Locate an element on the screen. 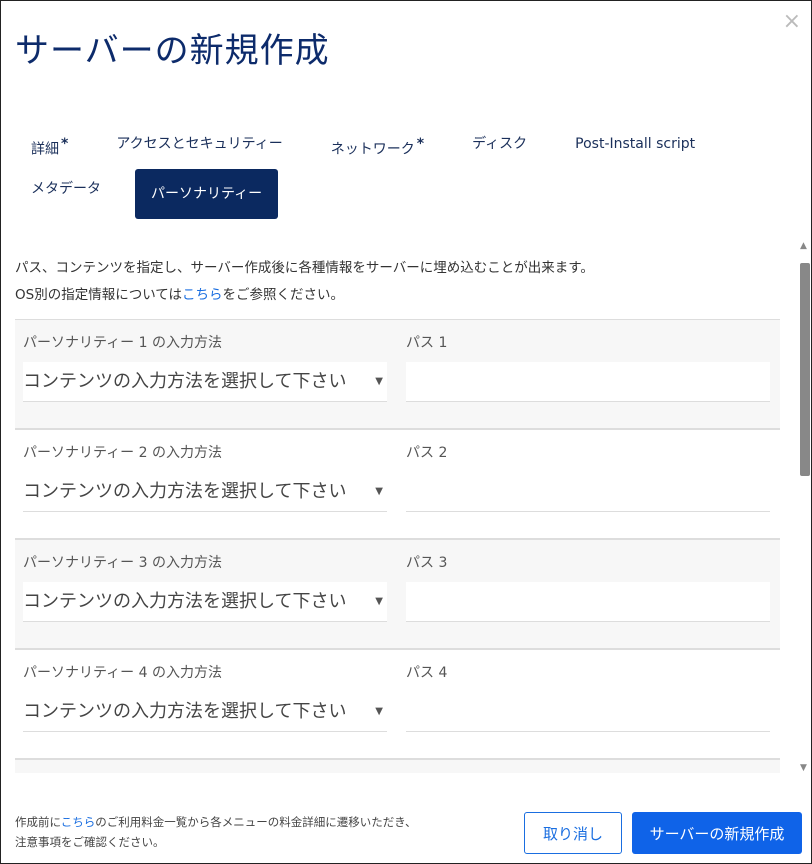 The image size is (812, 864). text: のご利用料金一覧から各メニューの料金詳細に遷移いただき、 is located at coordinates (256, 822).